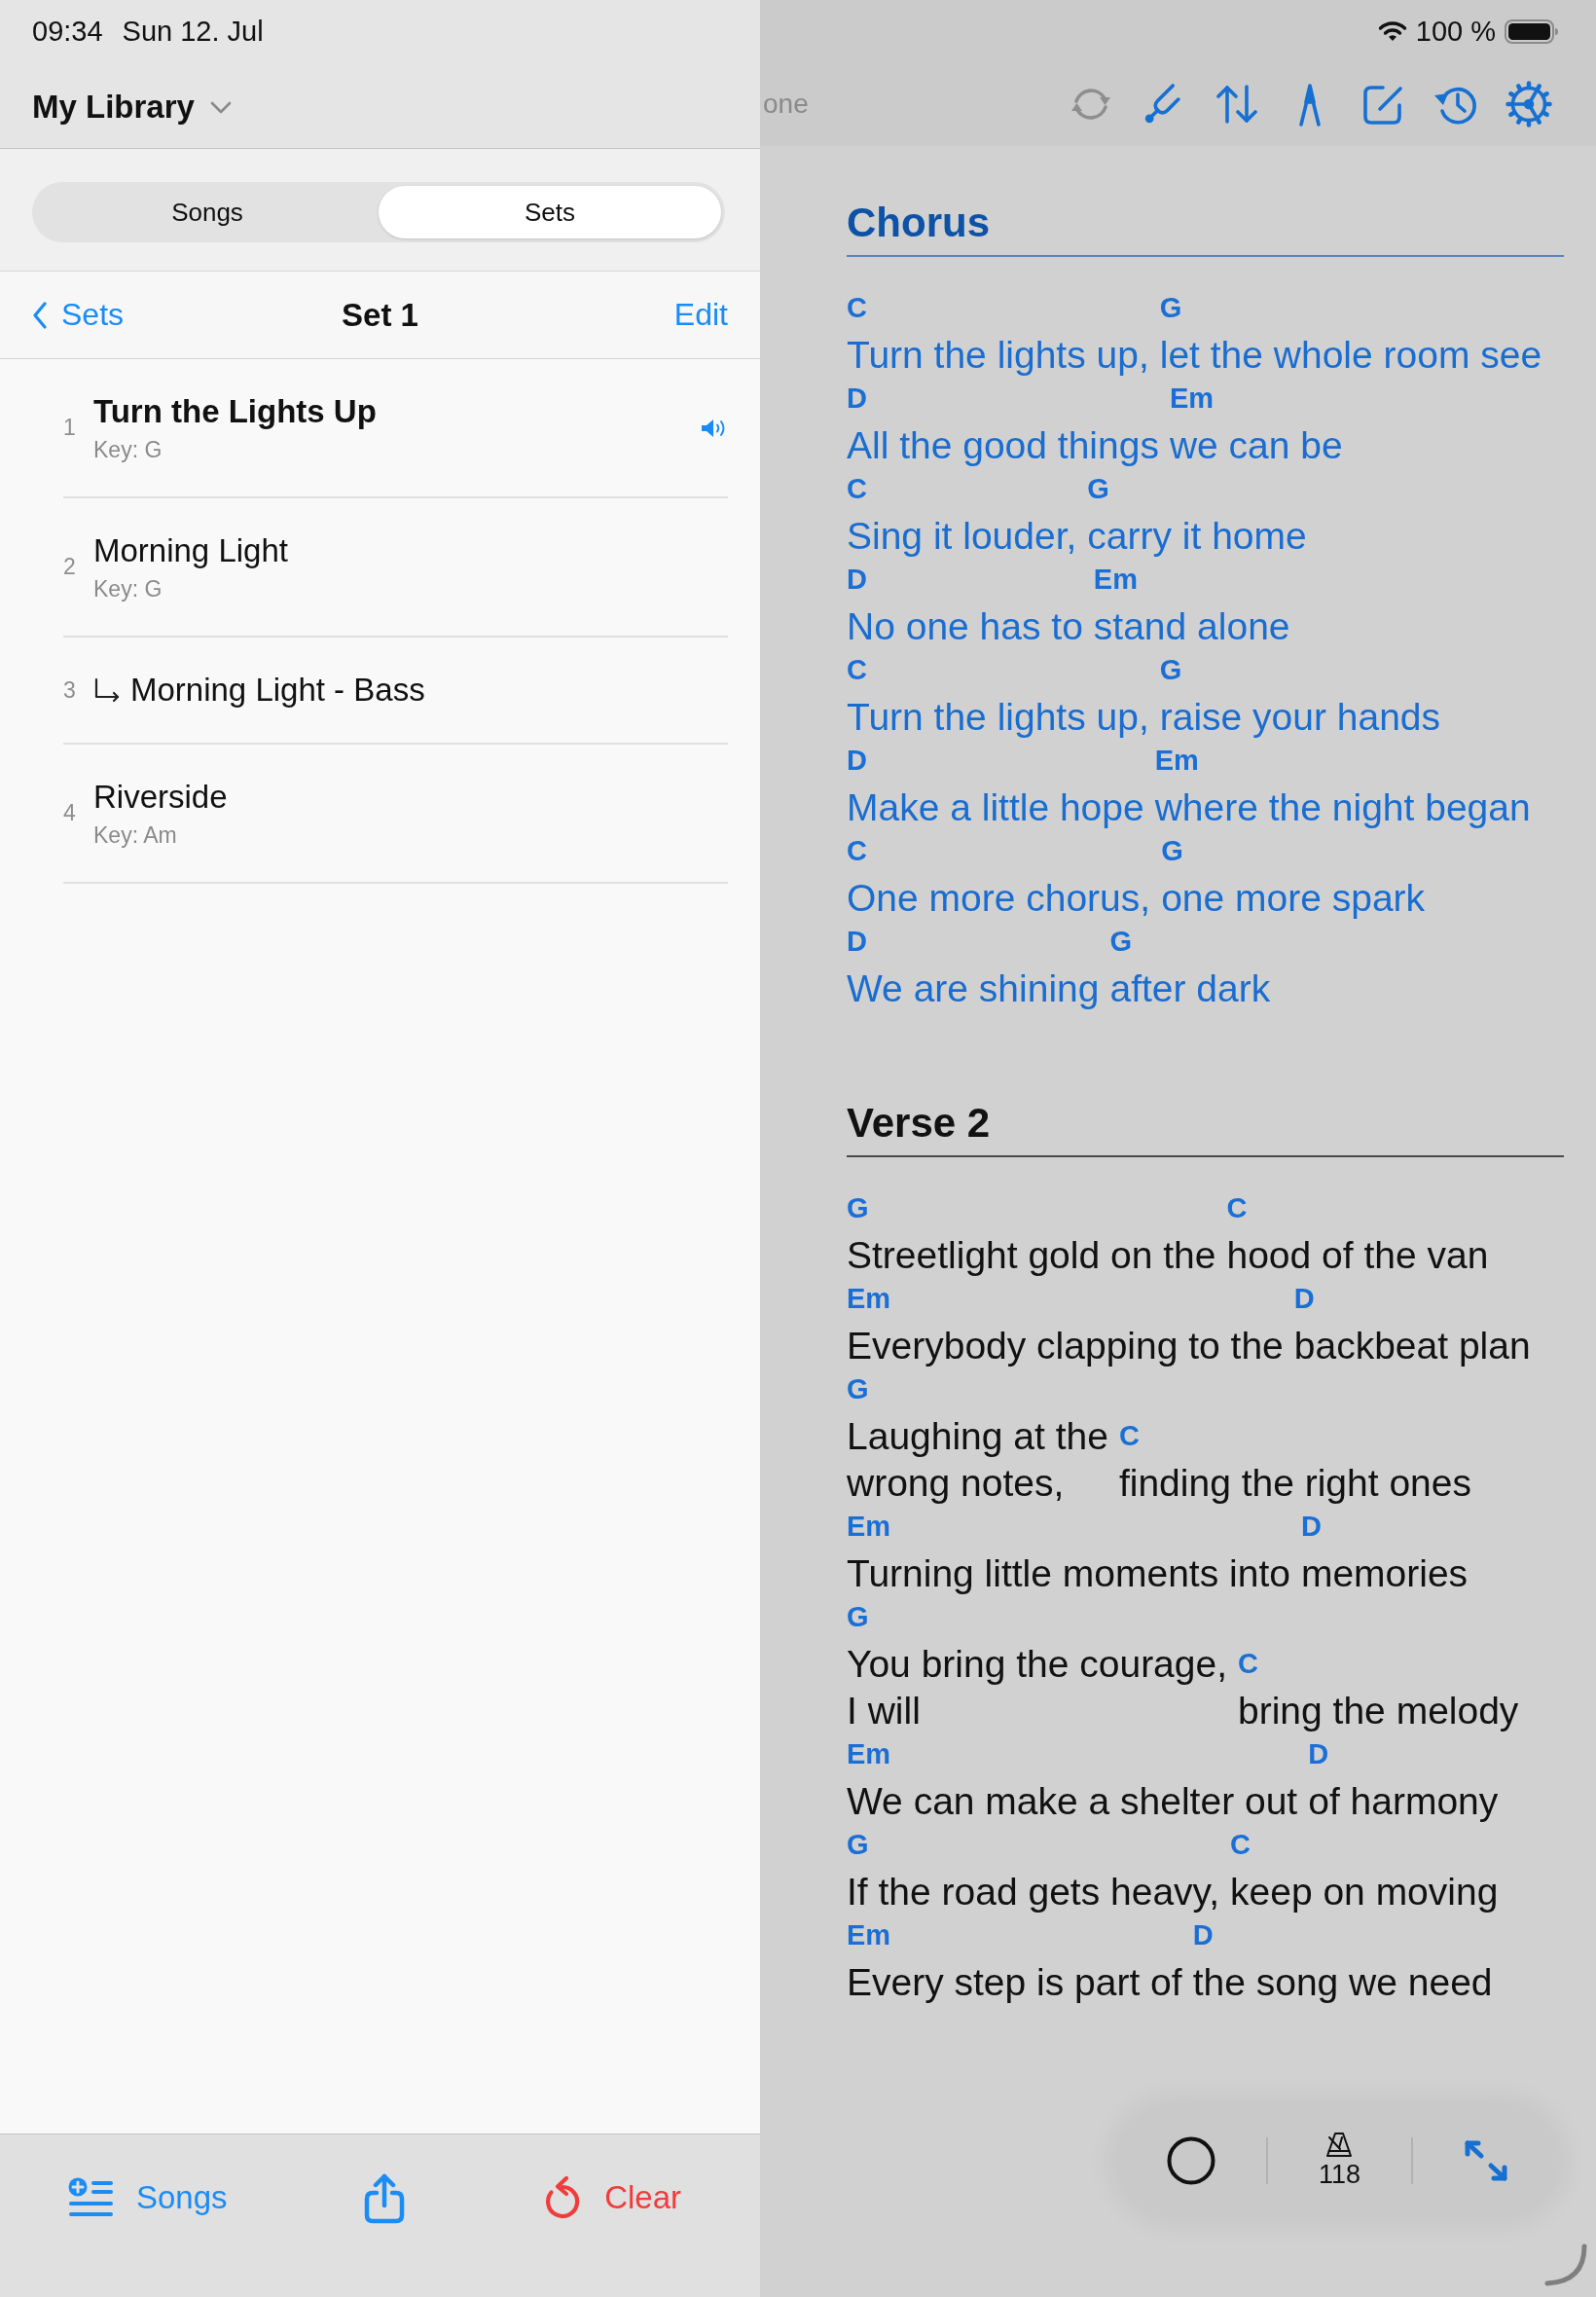 Image resolution: width=1596 pixels, height=2297 pixels. I want to click on lyric-text: memories, so click(1384, 1573).